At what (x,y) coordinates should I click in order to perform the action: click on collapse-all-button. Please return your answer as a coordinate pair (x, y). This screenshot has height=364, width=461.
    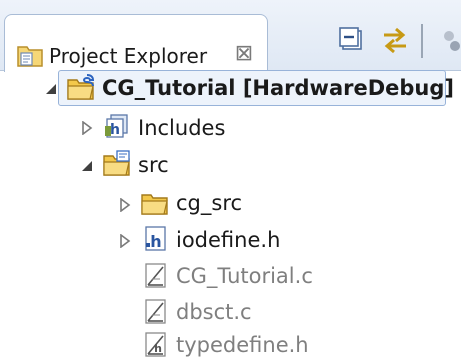
    Looking at the image, I should click on (352, 40).